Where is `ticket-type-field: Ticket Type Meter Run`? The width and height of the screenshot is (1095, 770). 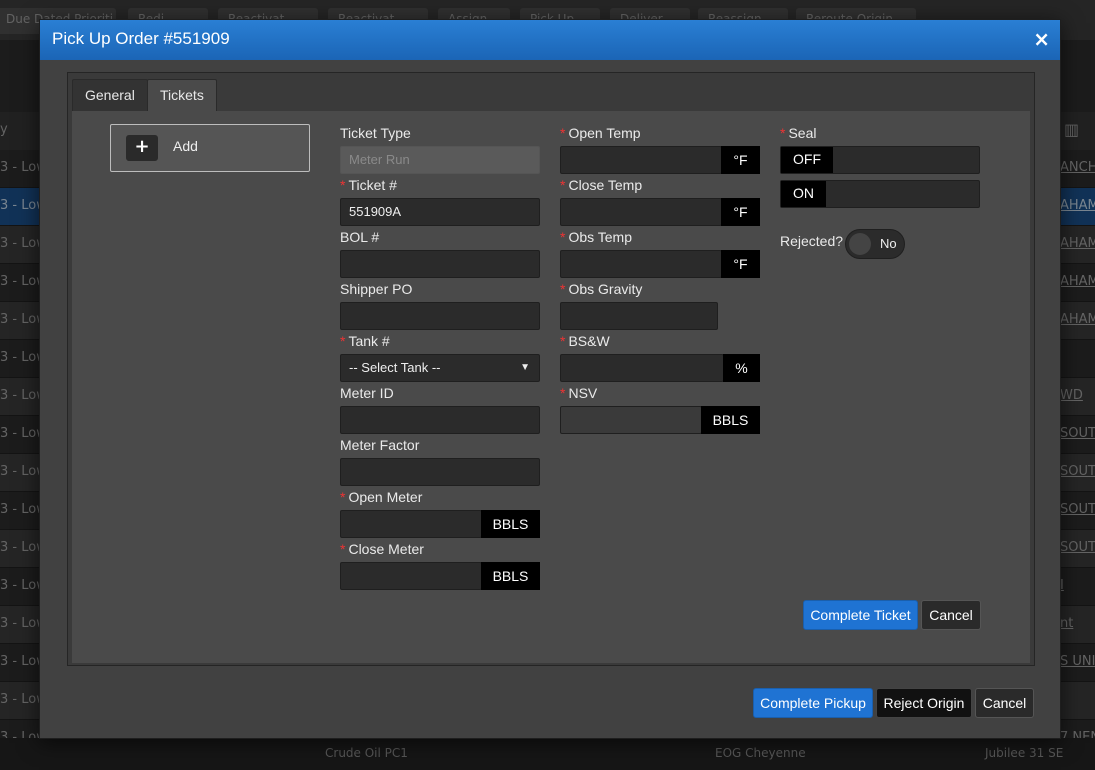
ticket-type-field: Ticket Type Meter Run is located at coordinates (440, 150).